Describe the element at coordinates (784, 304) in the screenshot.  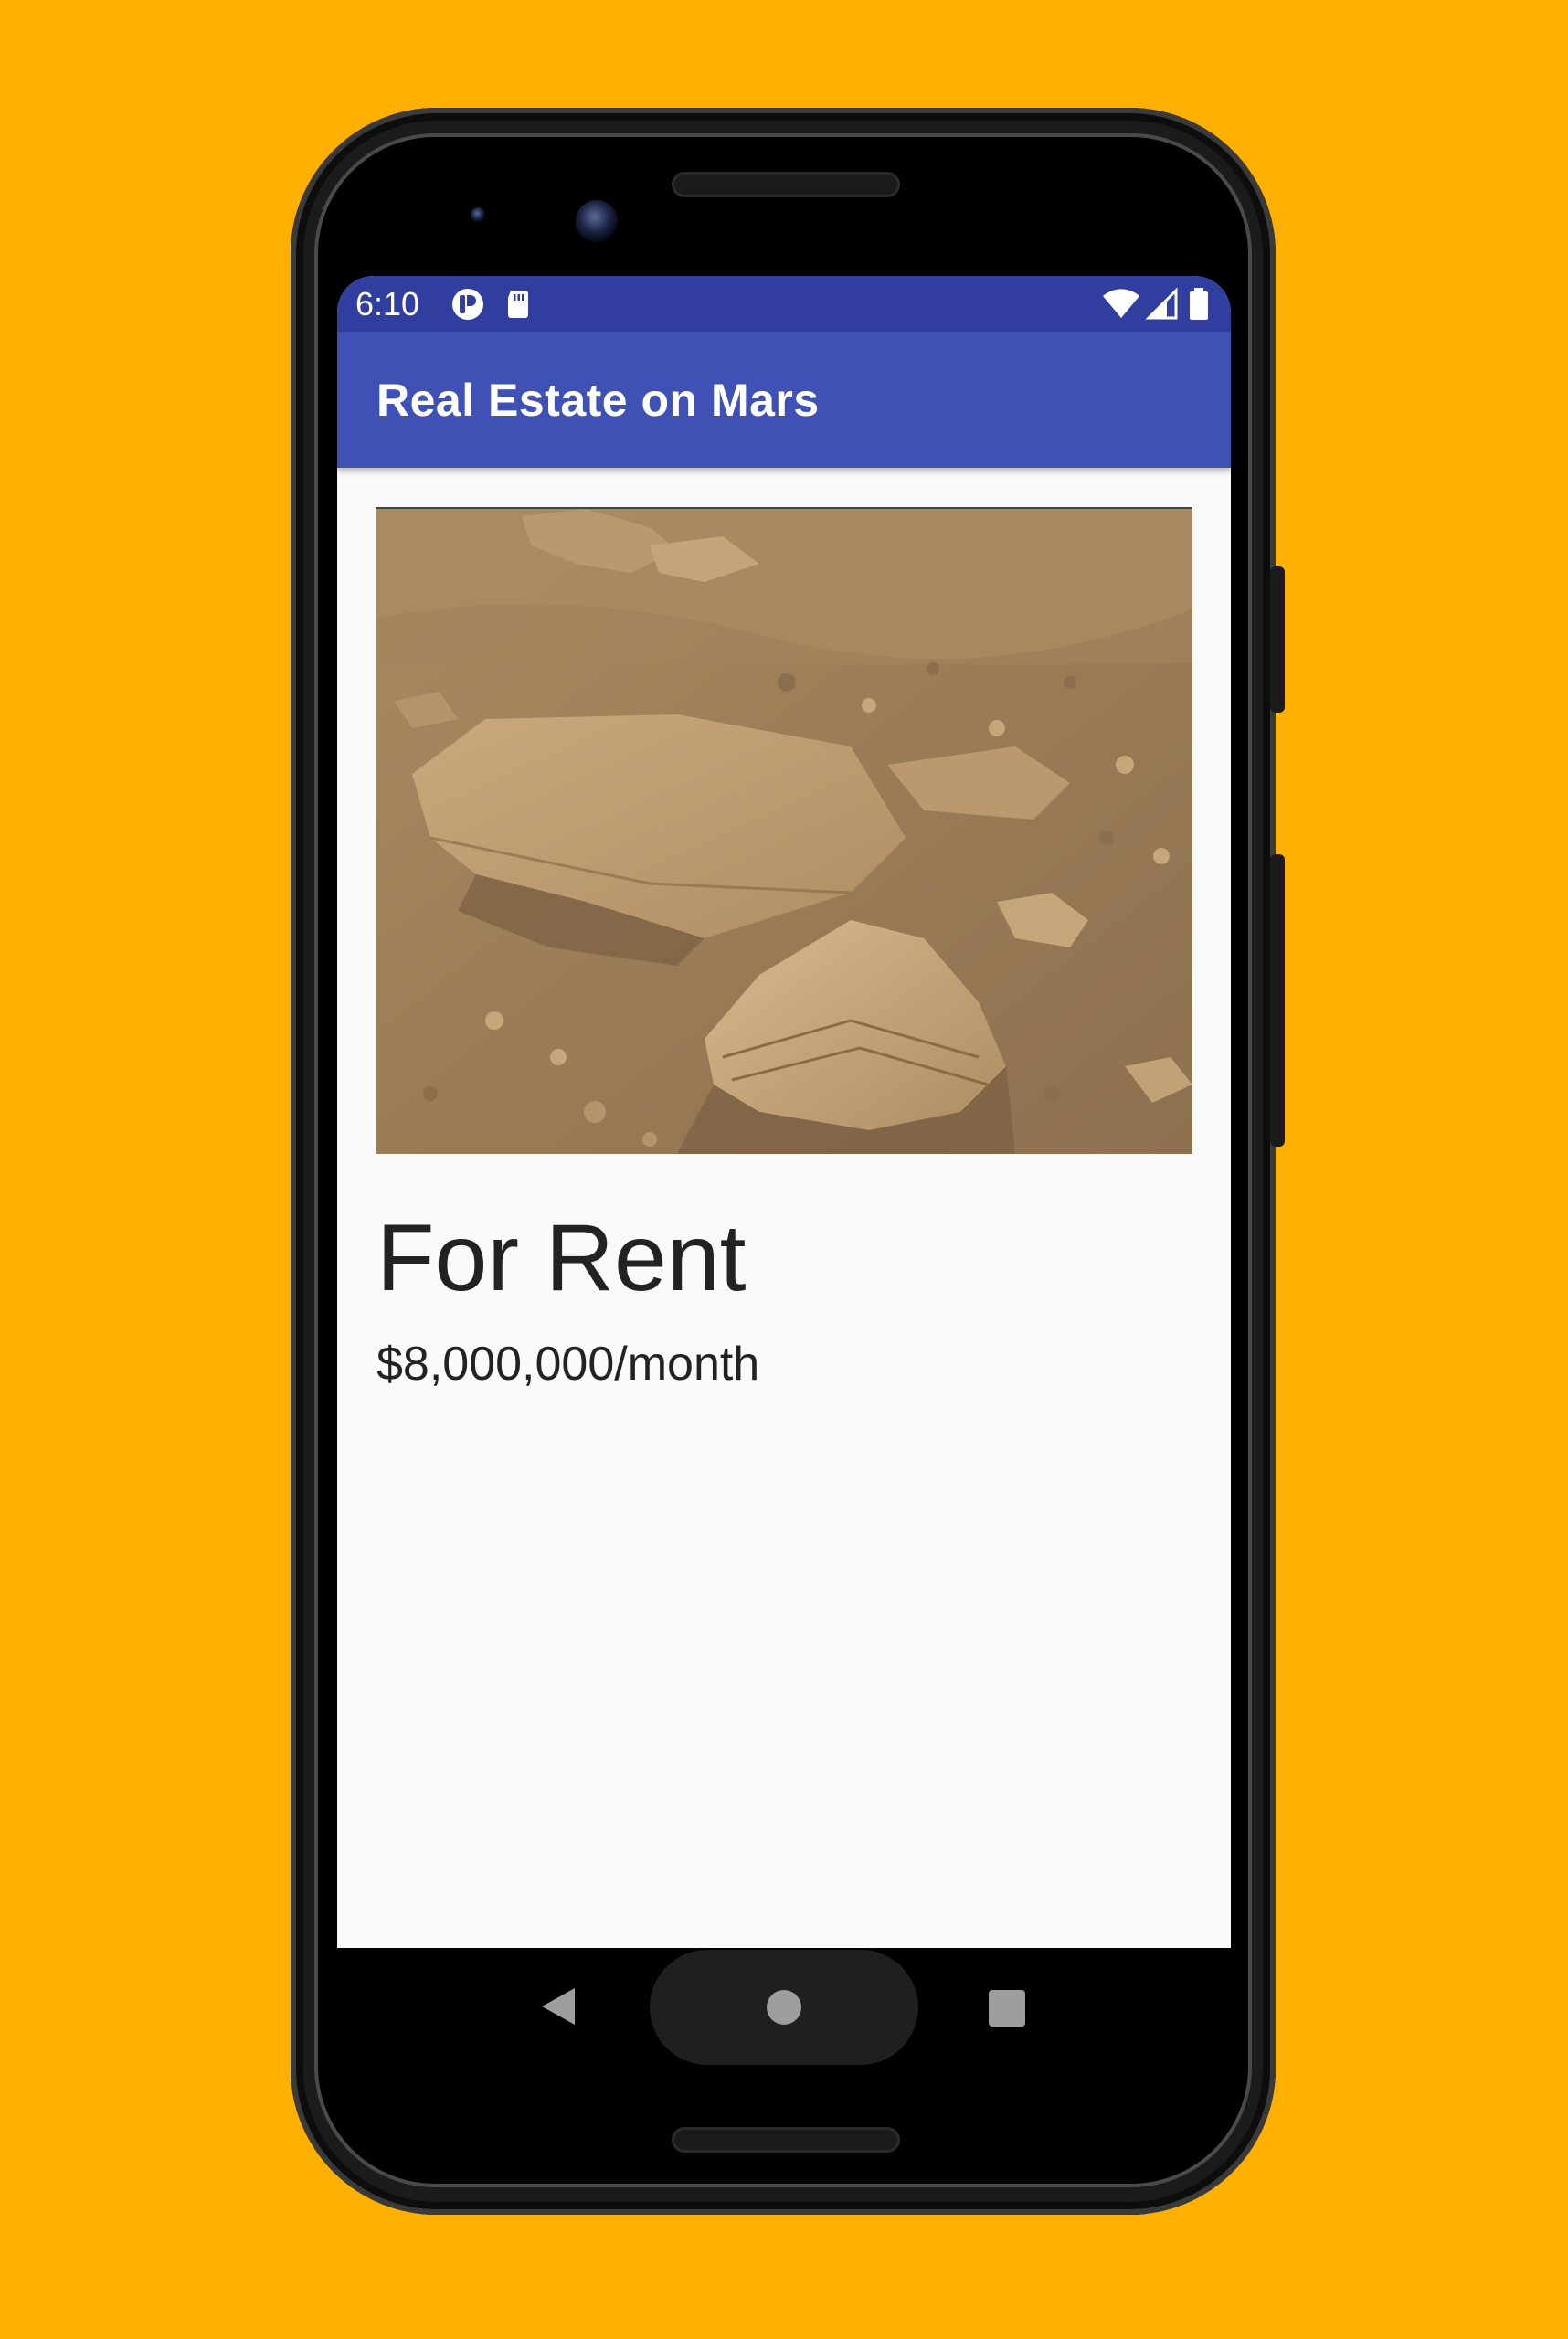
I see `status-bar: 6:10` at that location.